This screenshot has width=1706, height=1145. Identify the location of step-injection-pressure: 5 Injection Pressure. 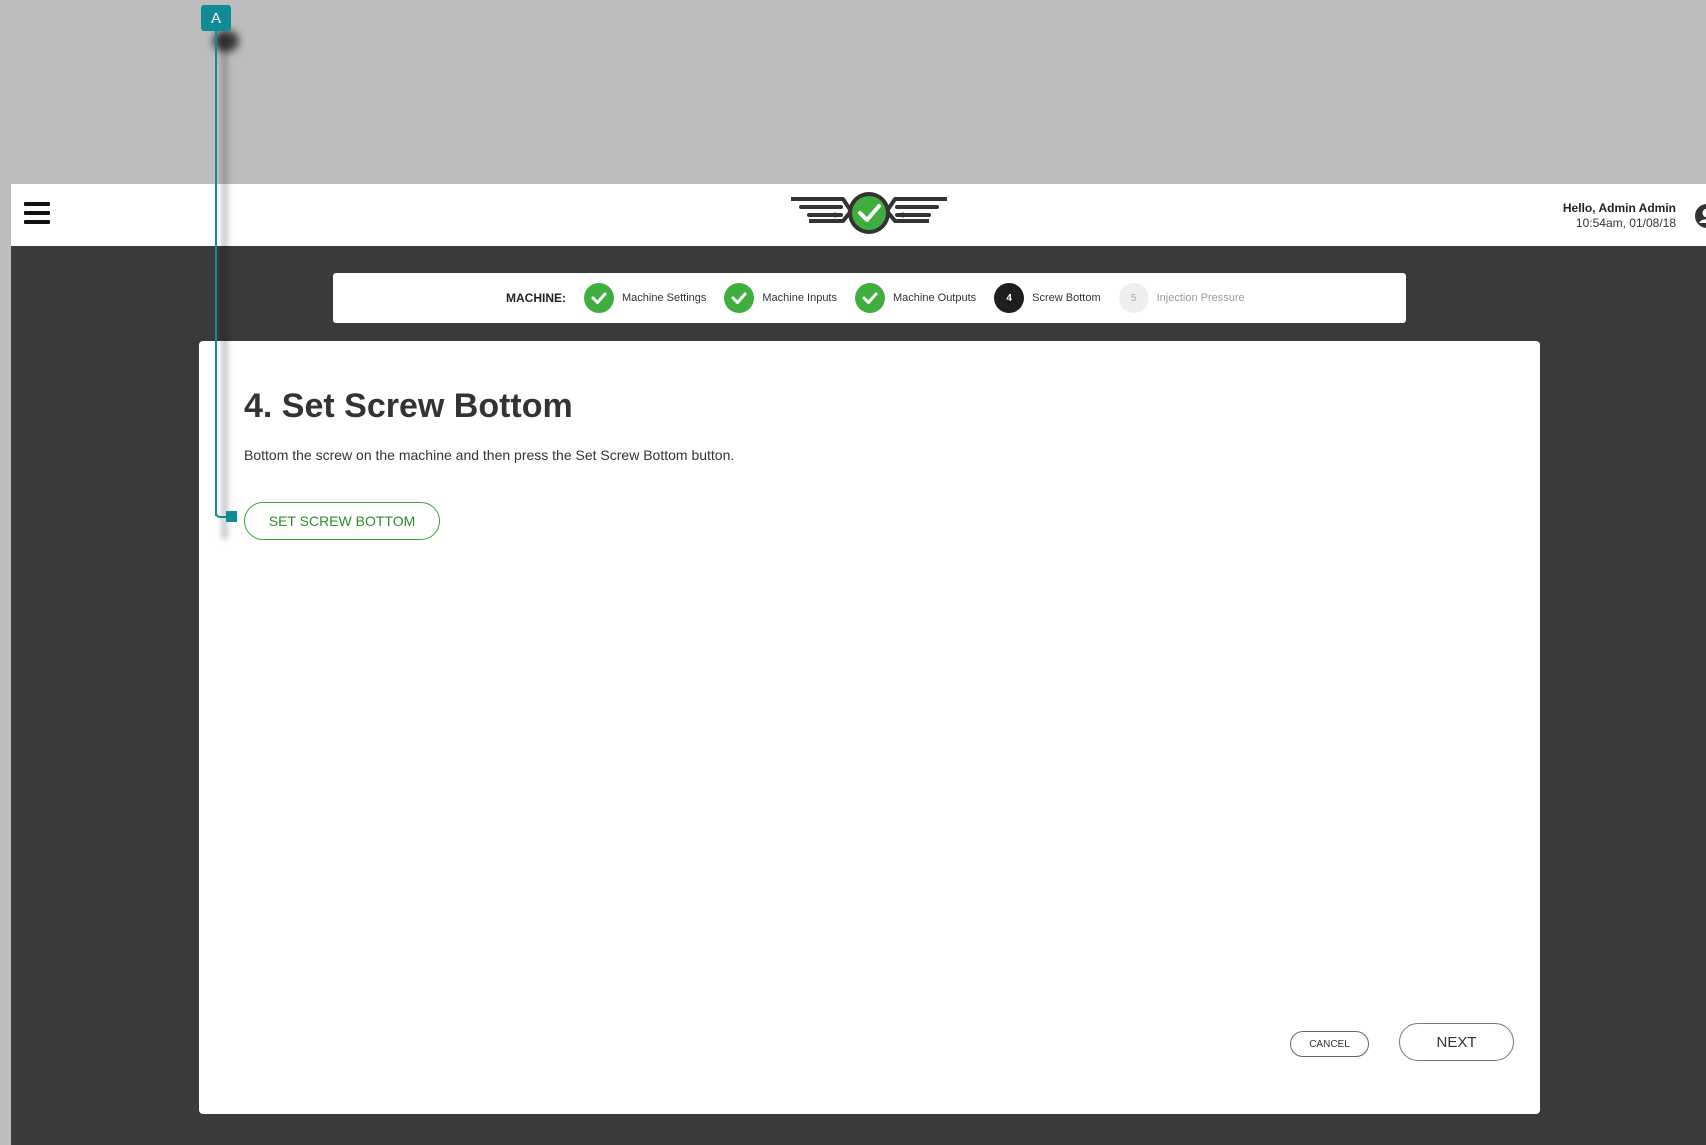
(1181, 298).